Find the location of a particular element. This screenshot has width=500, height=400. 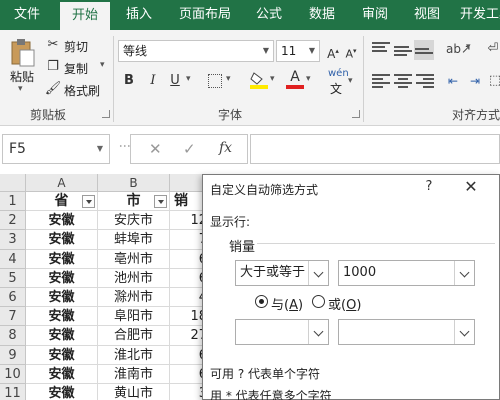

close-icon: ✕ is located at coordinates (471, 186).